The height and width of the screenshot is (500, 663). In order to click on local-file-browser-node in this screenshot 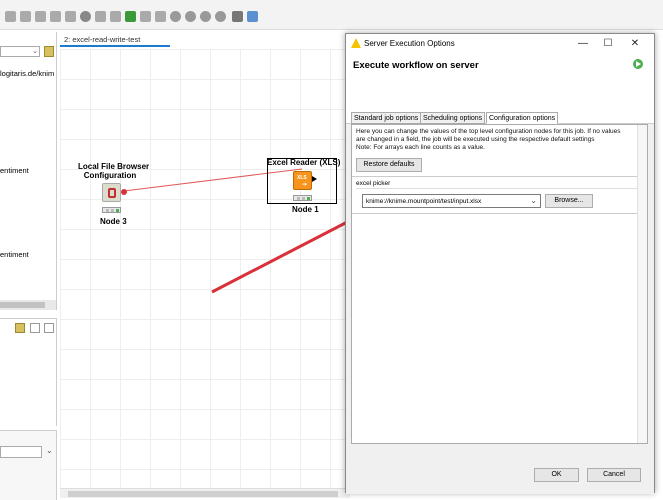, I will do `click(111, 192)`.